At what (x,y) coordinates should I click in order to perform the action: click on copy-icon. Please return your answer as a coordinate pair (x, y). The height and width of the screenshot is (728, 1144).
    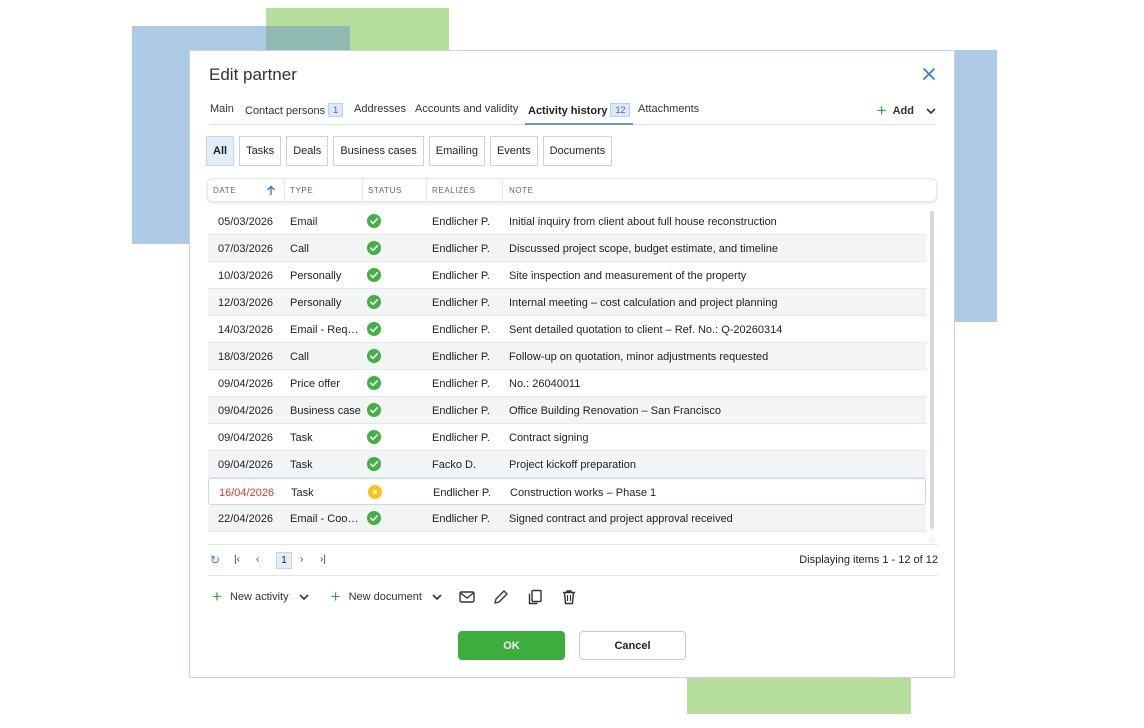
    Looking at the image, I should click on (535, 597).